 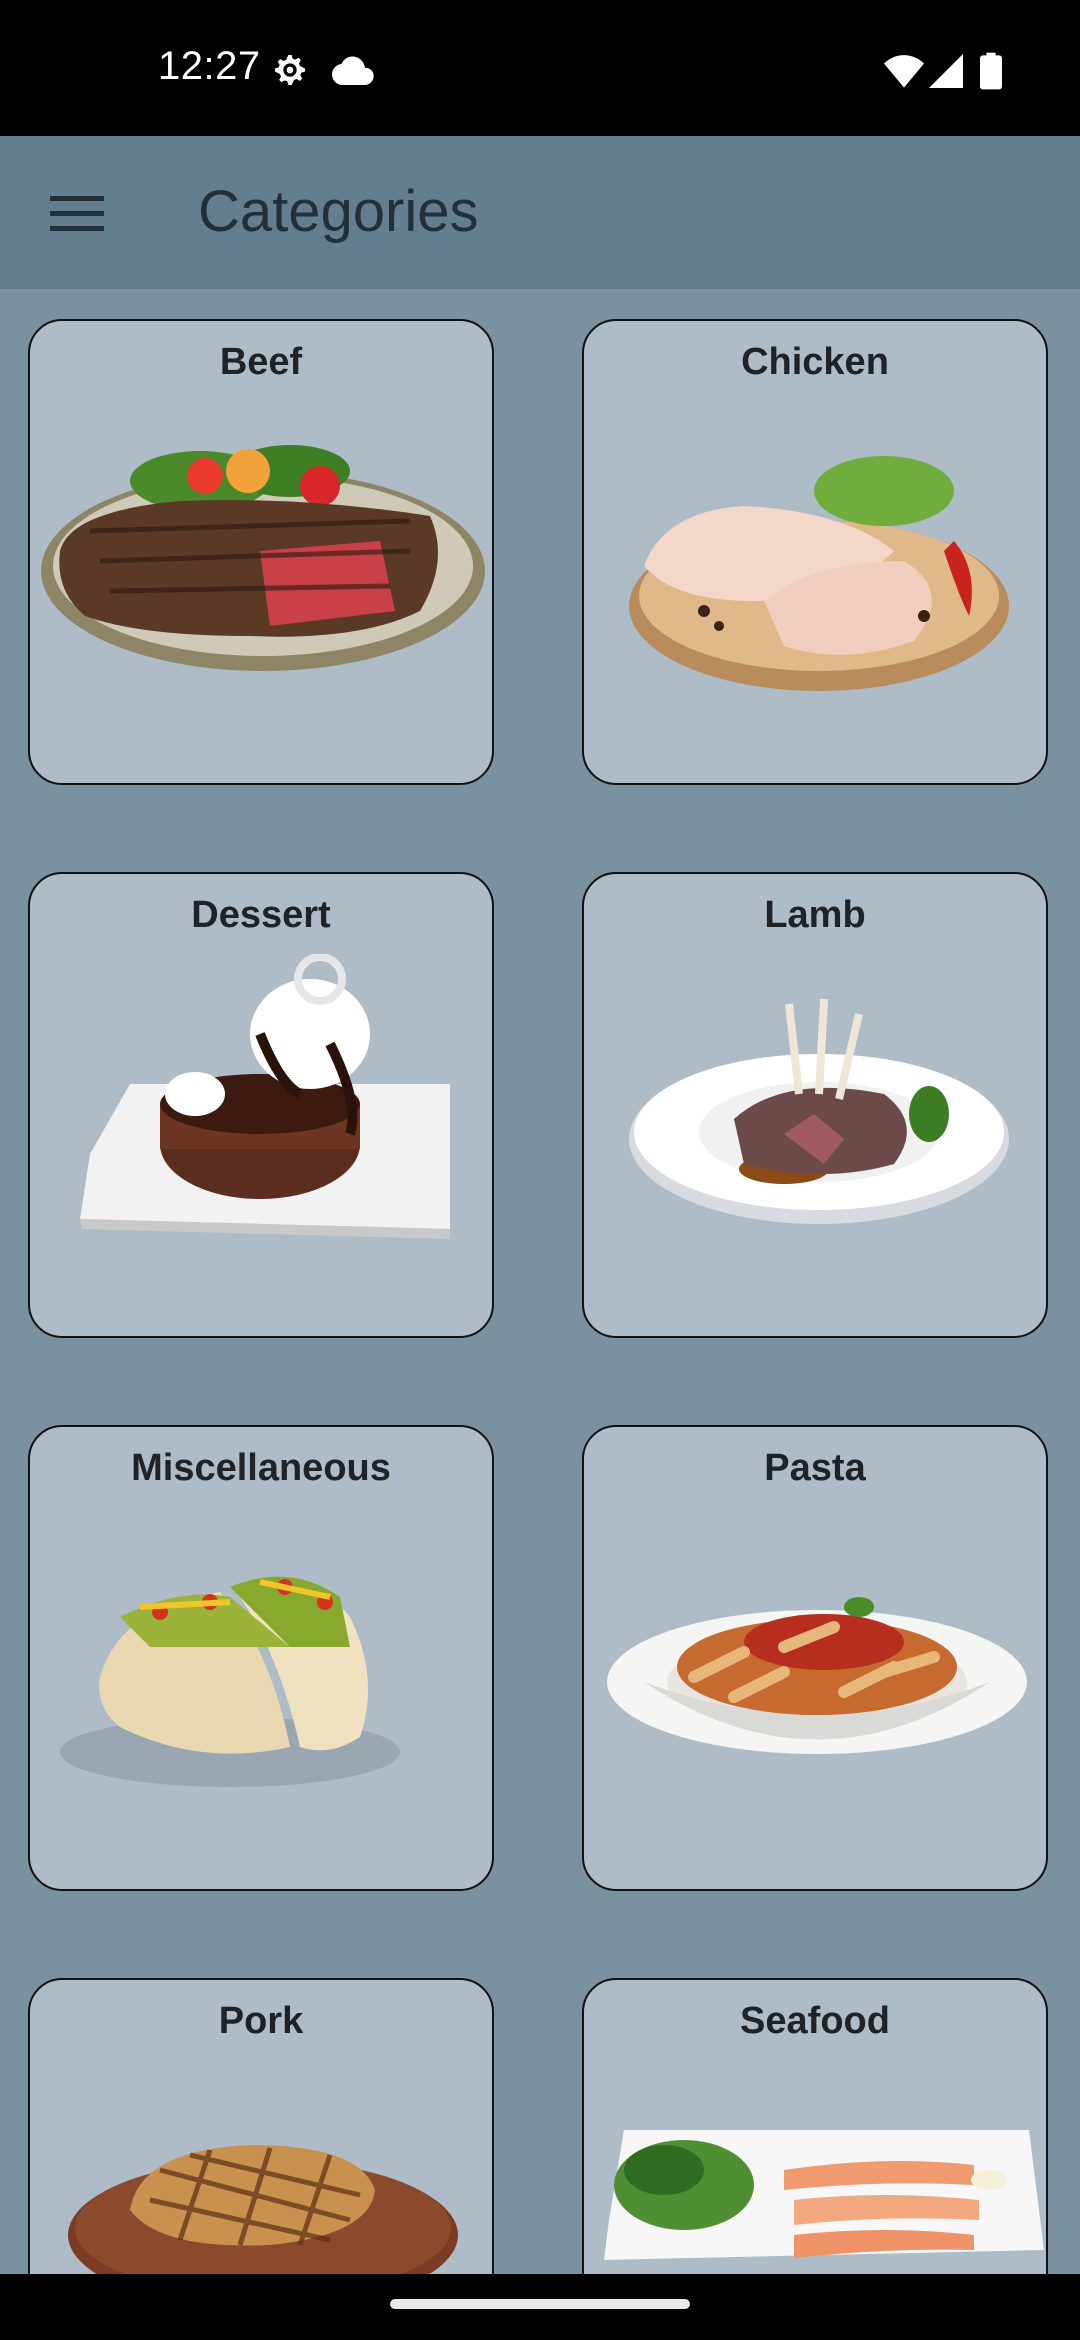 What do you see at coordinates (261, 2021) in the screenshot?
I see `category-label: Pork` at bounding box center [261, 2021].